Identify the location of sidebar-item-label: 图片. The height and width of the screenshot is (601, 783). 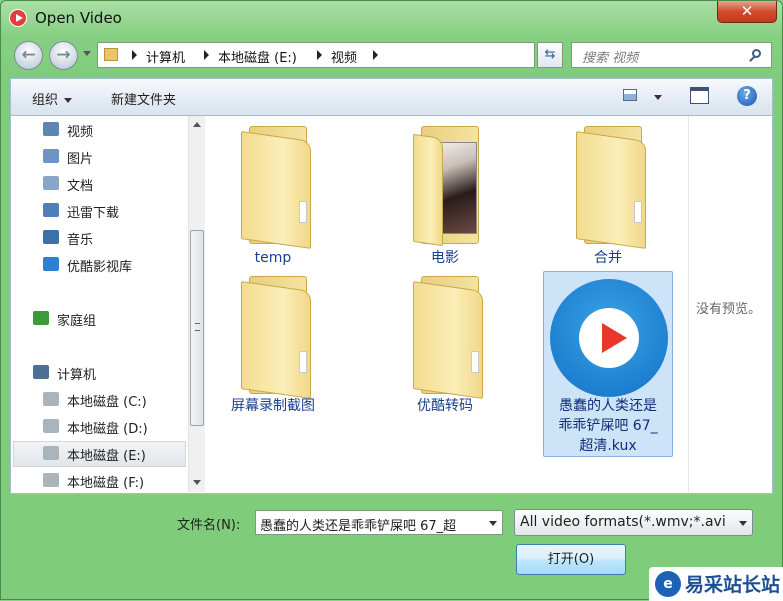
(80, 159).